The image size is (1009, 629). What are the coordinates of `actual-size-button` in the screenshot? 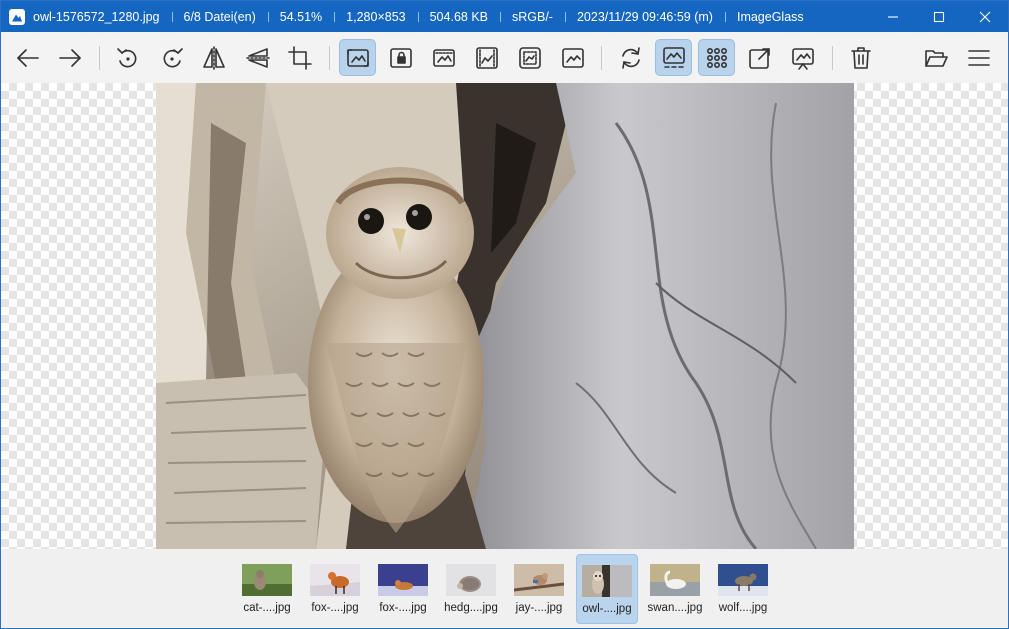 It's located at (572, 57).